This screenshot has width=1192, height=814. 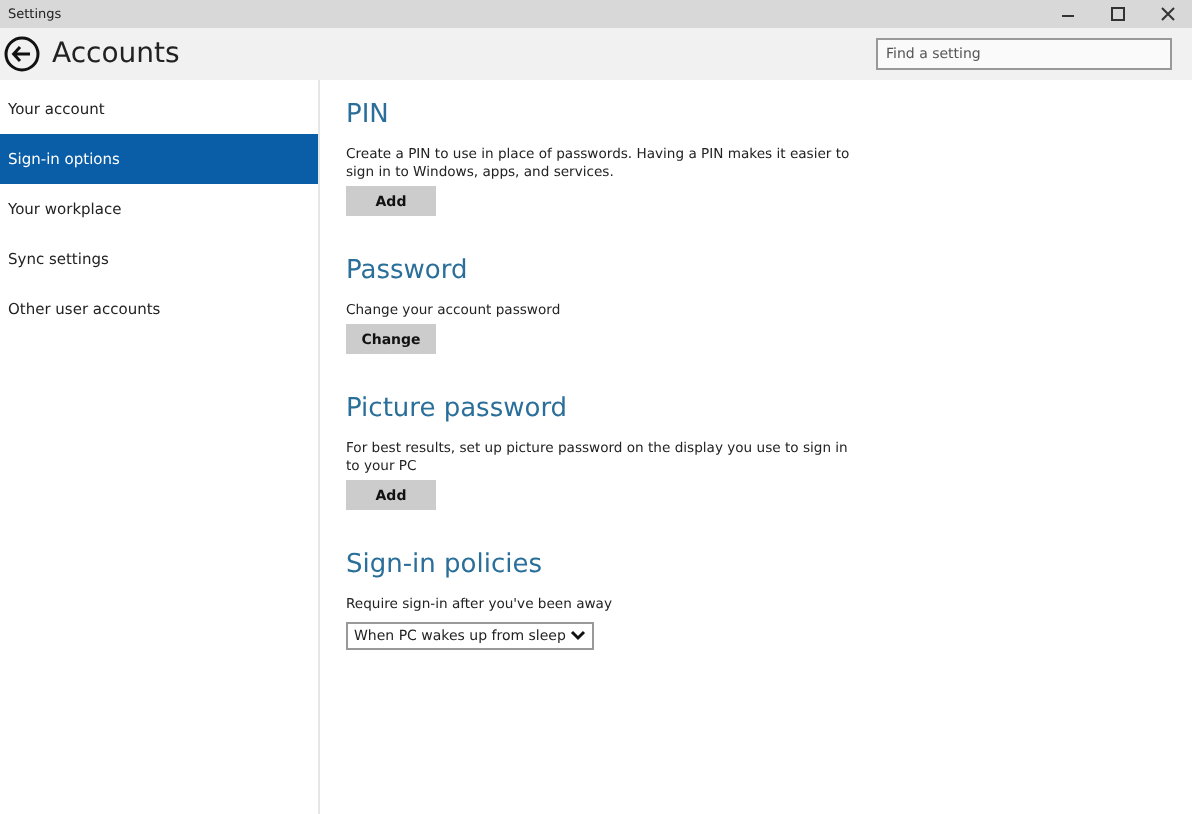 I want to click on back-icon, so click(x=22, y=54).